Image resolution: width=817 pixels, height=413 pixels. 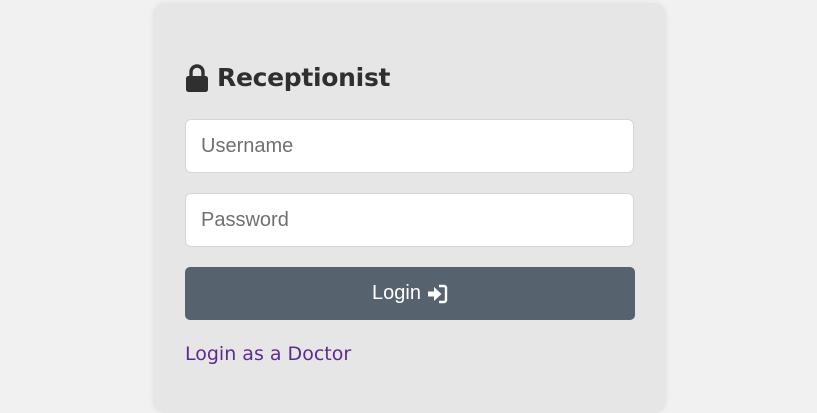 What do you see at coordinates (268, 354) in the screenshot?
I see `login-as-doctor-link: Login as a Doctor` at bounding box center [268, 354].